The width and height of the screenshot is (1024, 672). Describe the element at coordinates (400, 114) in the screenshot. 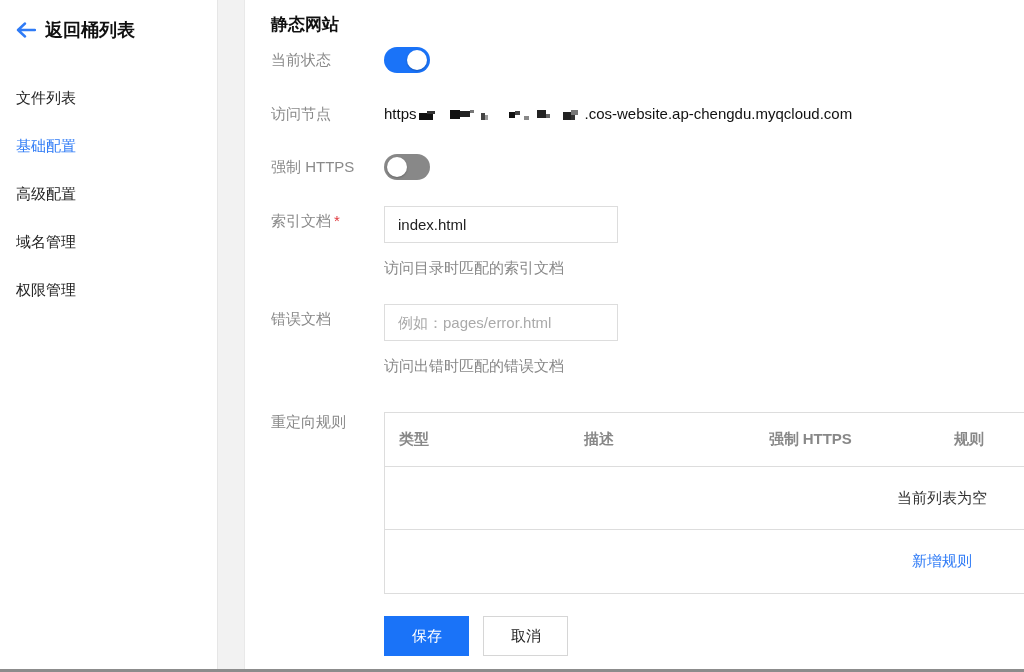

I see `url-text: https` at that location.